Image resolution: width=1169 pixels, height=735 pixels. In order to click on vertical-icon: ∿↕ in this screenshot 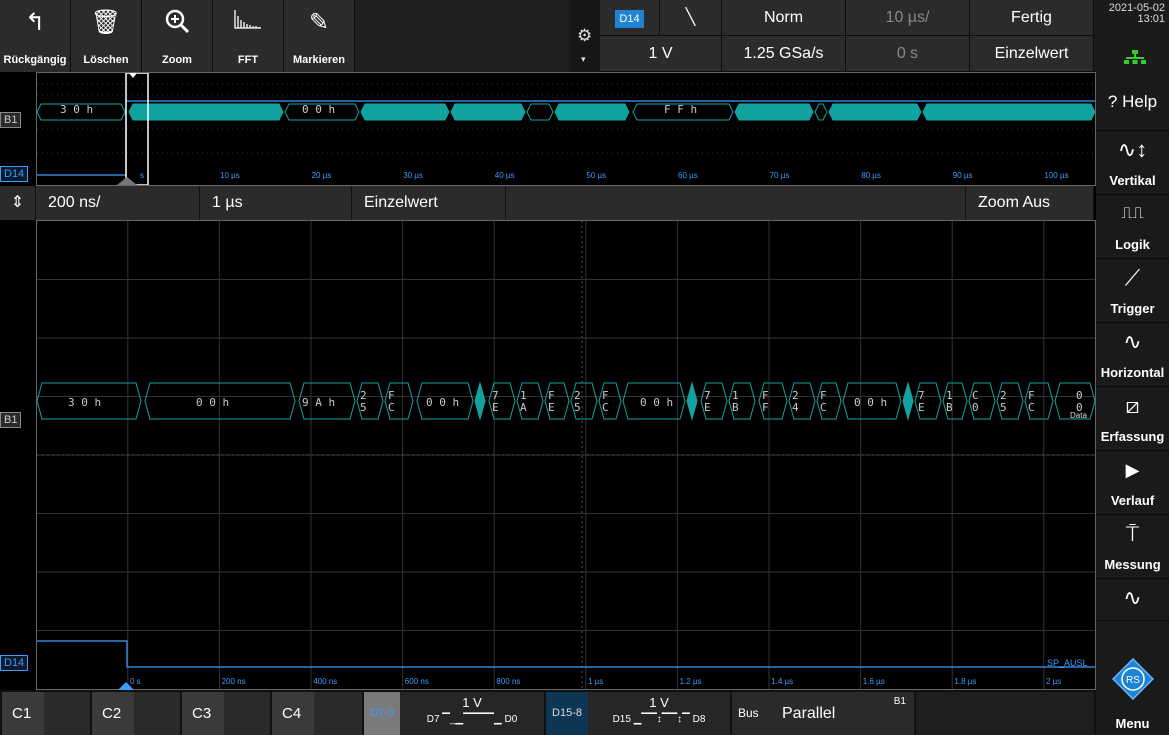, I will do `click(1132, 149)`.